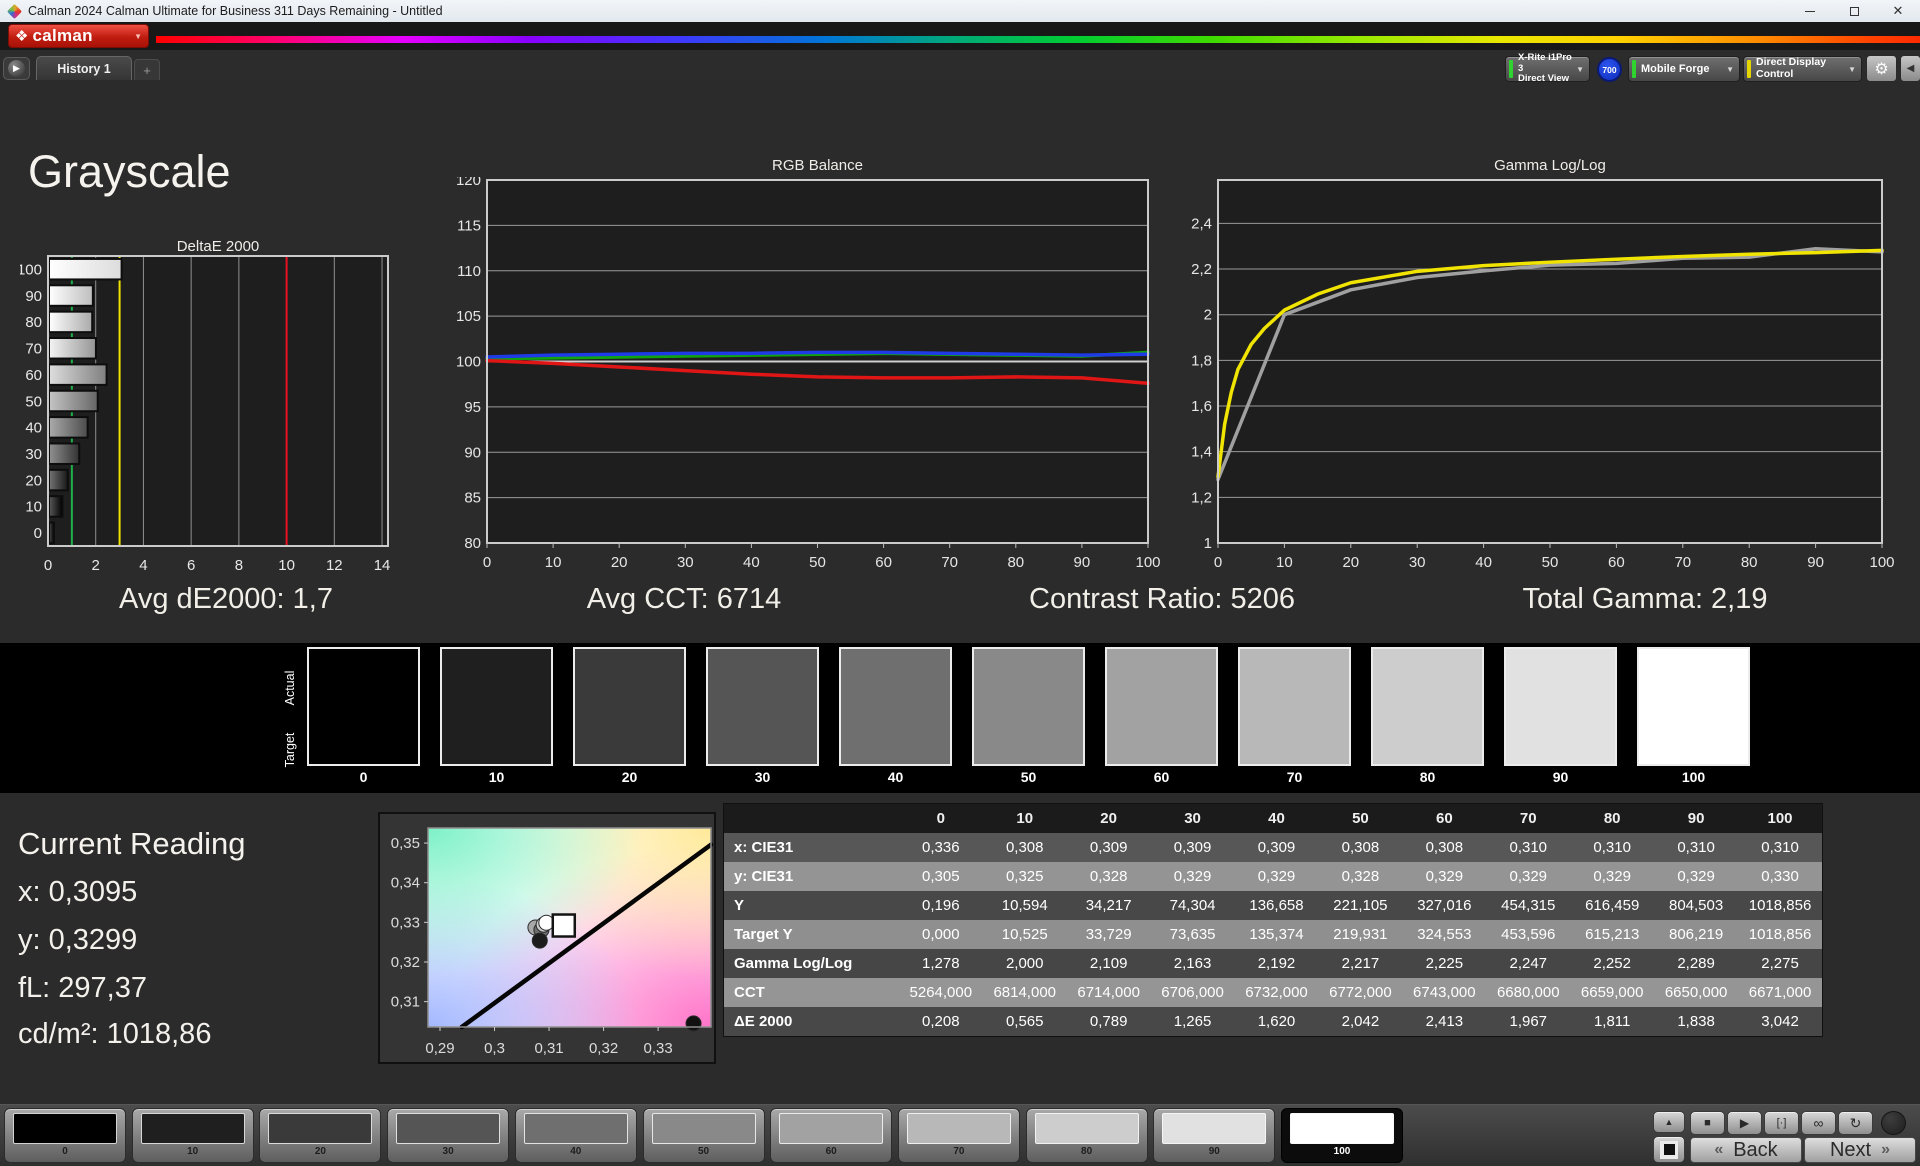  Describe the element at coordinates (1276, 905) in the screenshot. I see `table-cell: 136,658` at that location.